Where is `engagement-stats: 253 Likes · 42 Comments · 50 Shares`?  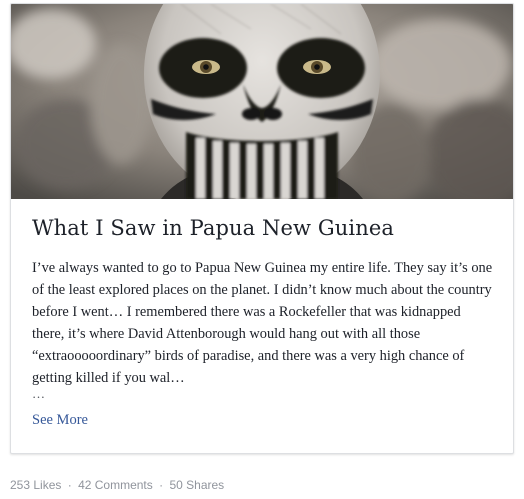 engagement-stats: 253 Likes · 42 Comments · 50 Shares is located at coordinates (117, 485).